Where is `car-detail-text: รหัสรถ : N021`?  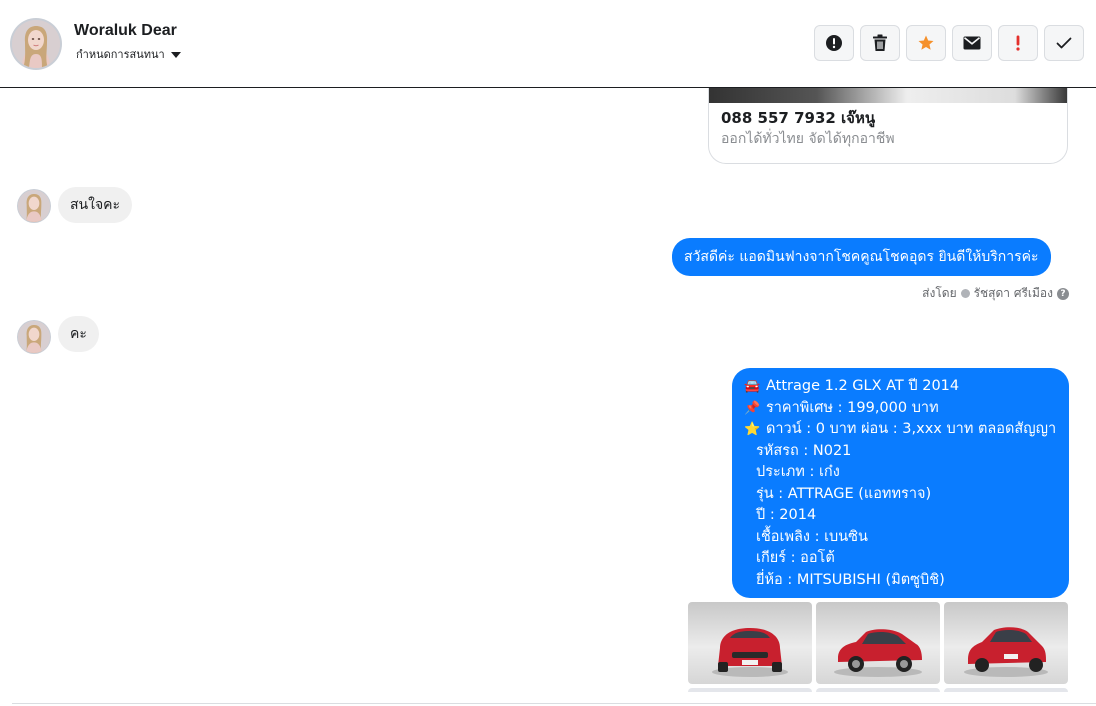 car-detail-text: รหัสรถ : N021 is located at coordinates (804, 450).